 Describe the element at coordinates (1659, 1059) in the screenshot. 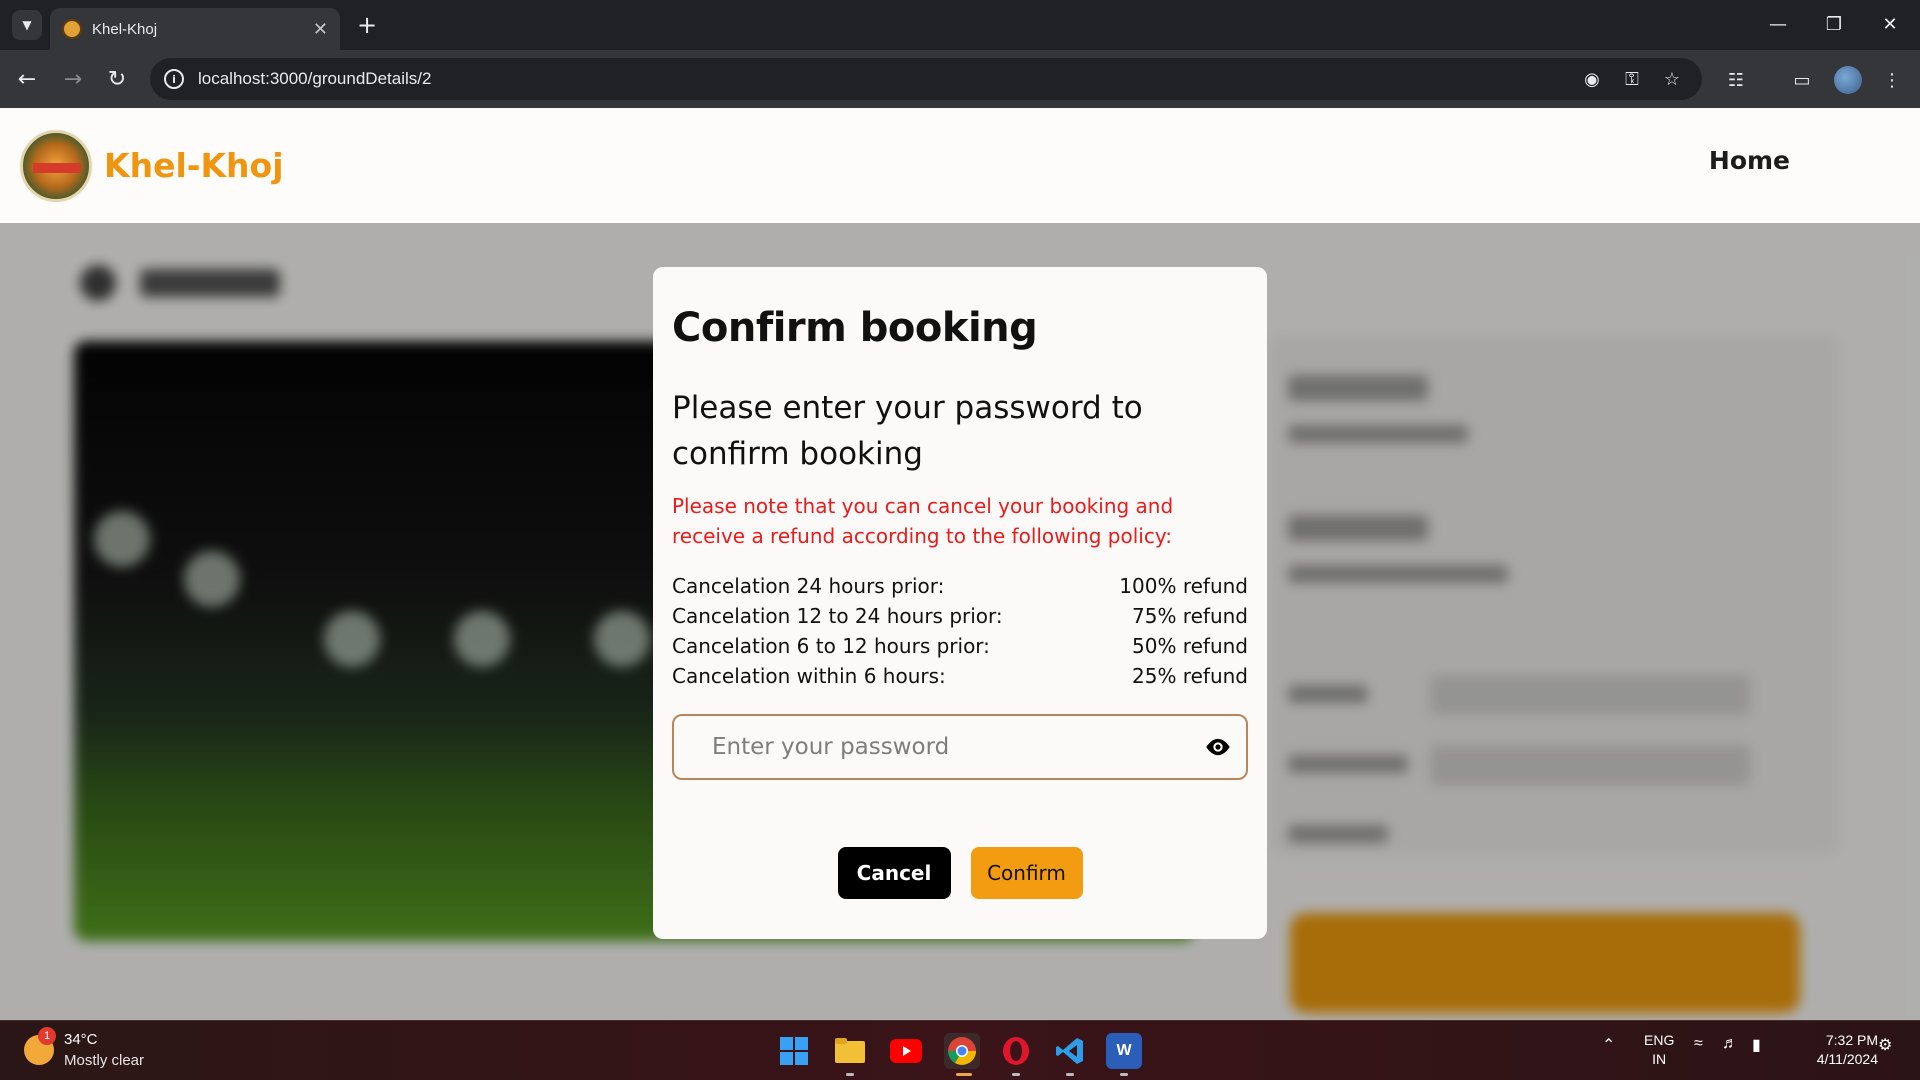

I see `language-region: IN` at that location.